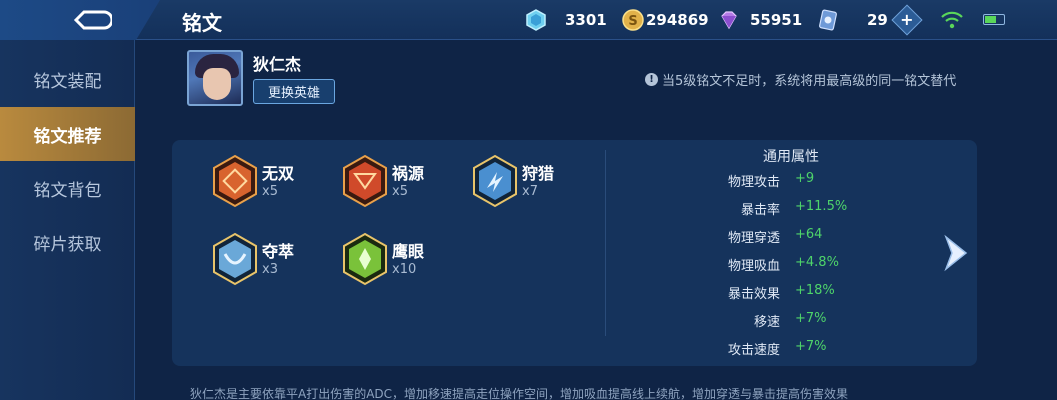 The height and width of the screenshot is (400, 1057). I want to click on top-bar: 铭文 3301 S 294869 55951 29 +, so click(528, 20).